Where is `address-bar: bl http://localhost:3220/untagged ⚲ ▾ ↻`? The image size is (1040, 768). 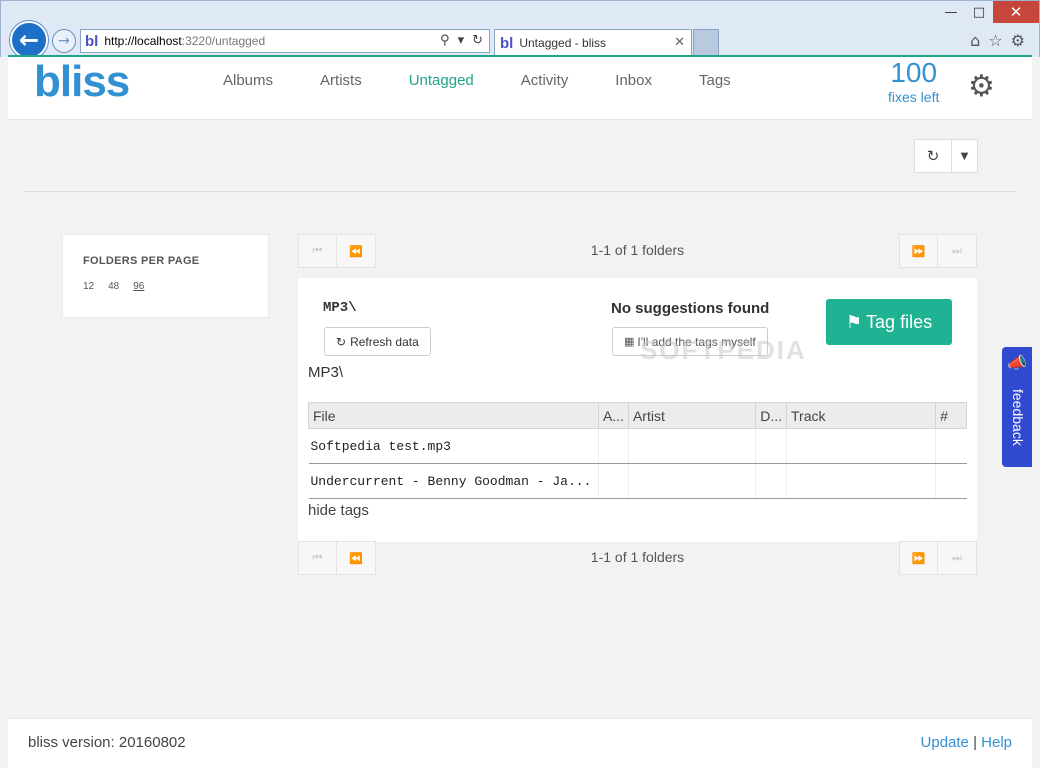
address-bar: bl http://localhost:3220/untagged ⚲ ▾ ↻ is located at coordinates (285, 41).